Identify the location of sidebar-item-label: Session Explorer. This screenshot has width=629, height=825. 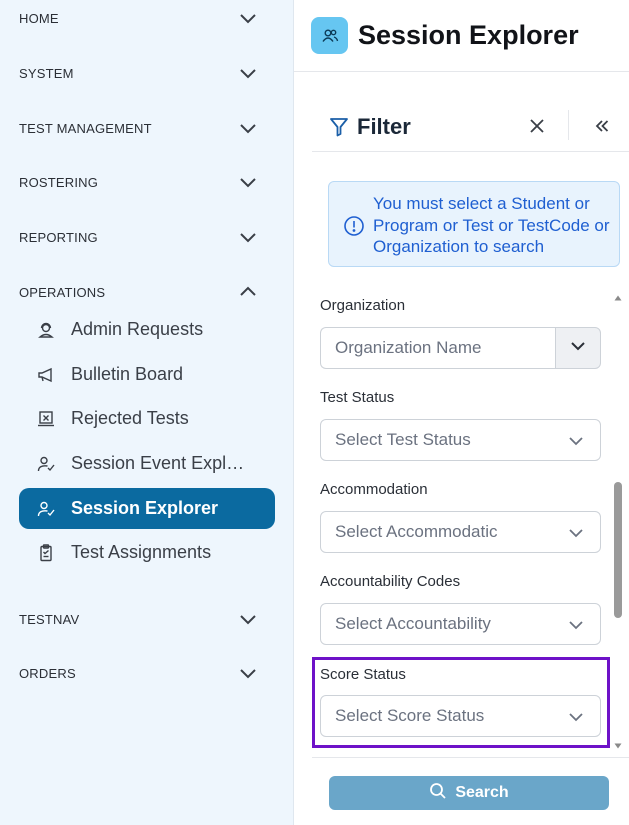
(145, 508).